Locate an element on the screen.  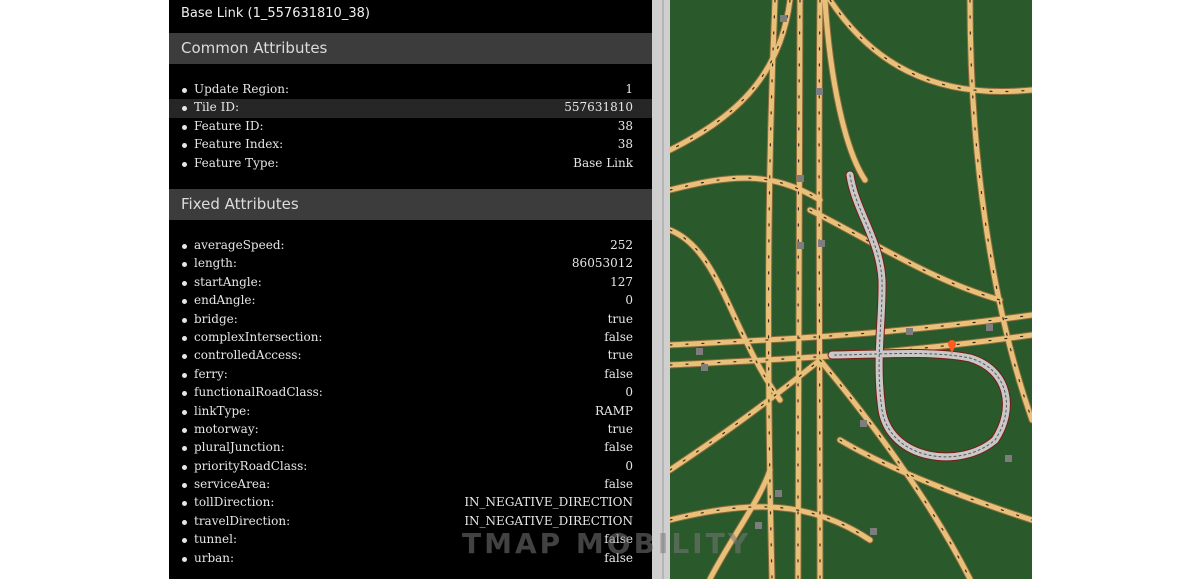
attribute-row-controlled-access: controlledAccess: true is located at coordinates (410, 356).